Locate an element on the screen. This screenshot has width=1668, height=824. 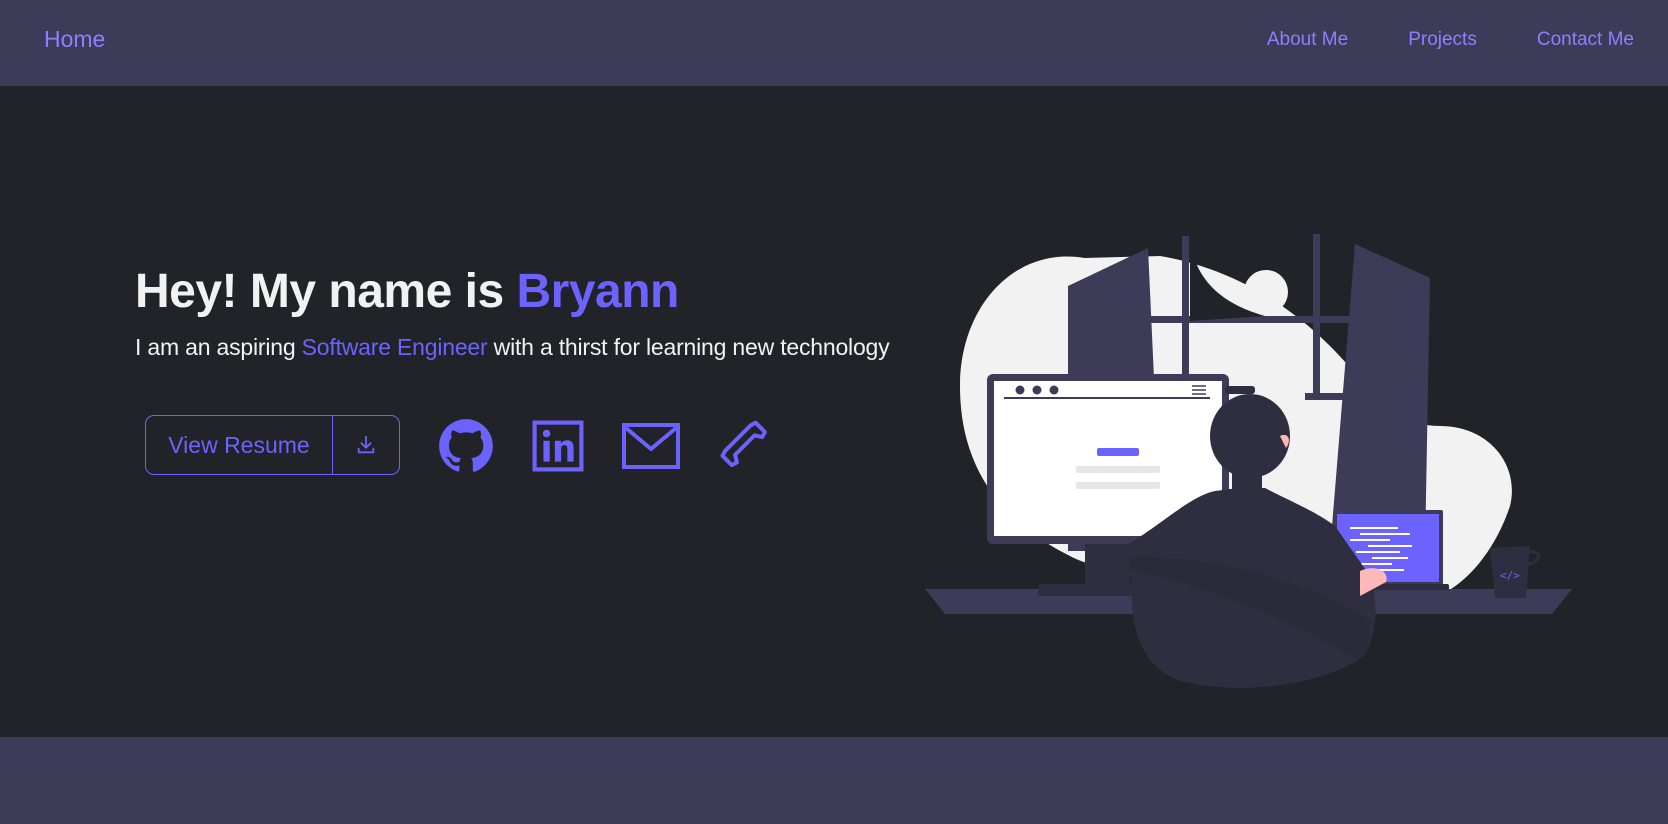
hero-subtitle-prefix: I am an aspiring is located at coordinates (218, 347).